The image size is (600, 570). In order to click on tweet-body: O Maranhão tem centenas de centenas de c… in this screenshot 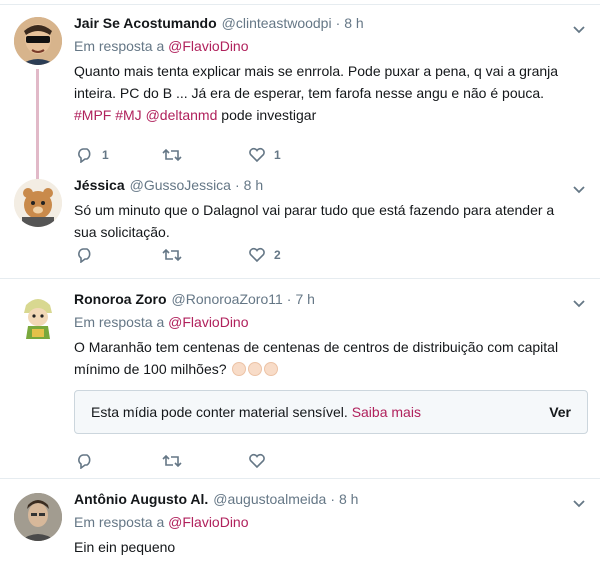, I will do `click(316, 358)`.